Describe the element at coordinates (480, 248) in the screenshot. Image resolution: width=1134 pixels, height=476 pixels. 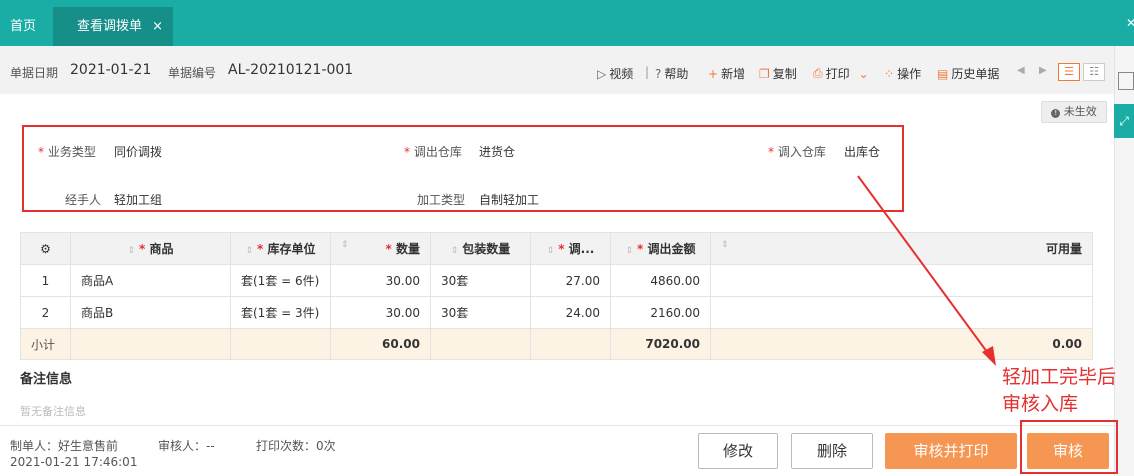
I see `col-header-pack: ⇕ 包装数量` at that location.